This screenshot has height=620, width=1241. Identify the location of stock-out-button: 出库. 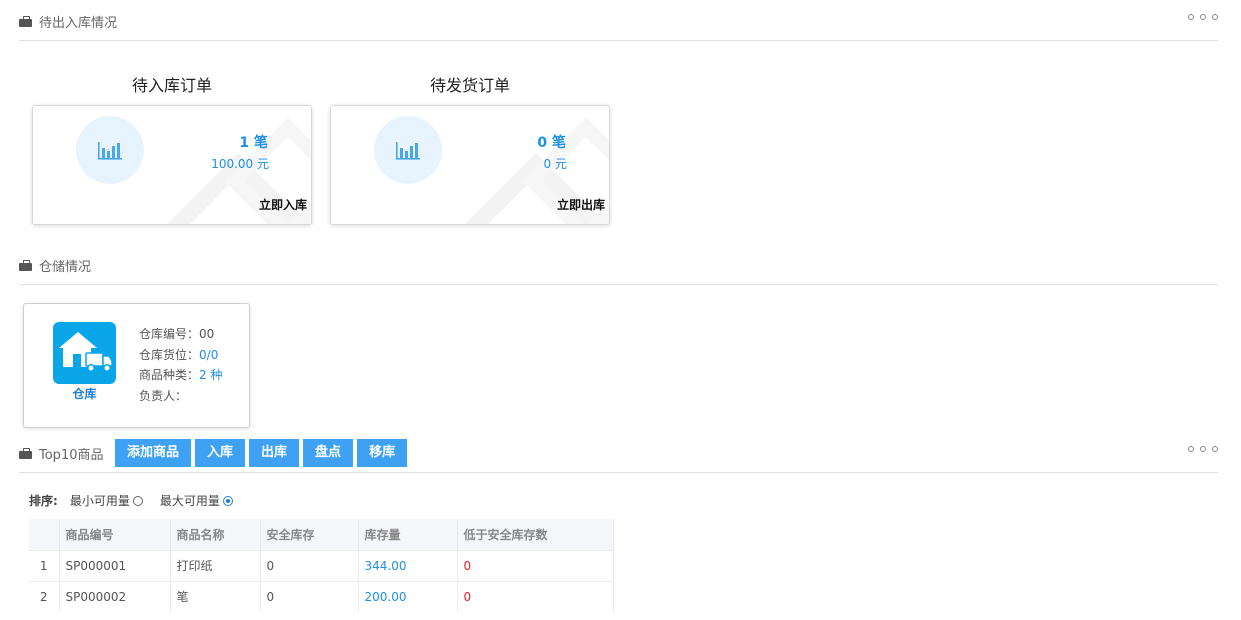
(274, 453).